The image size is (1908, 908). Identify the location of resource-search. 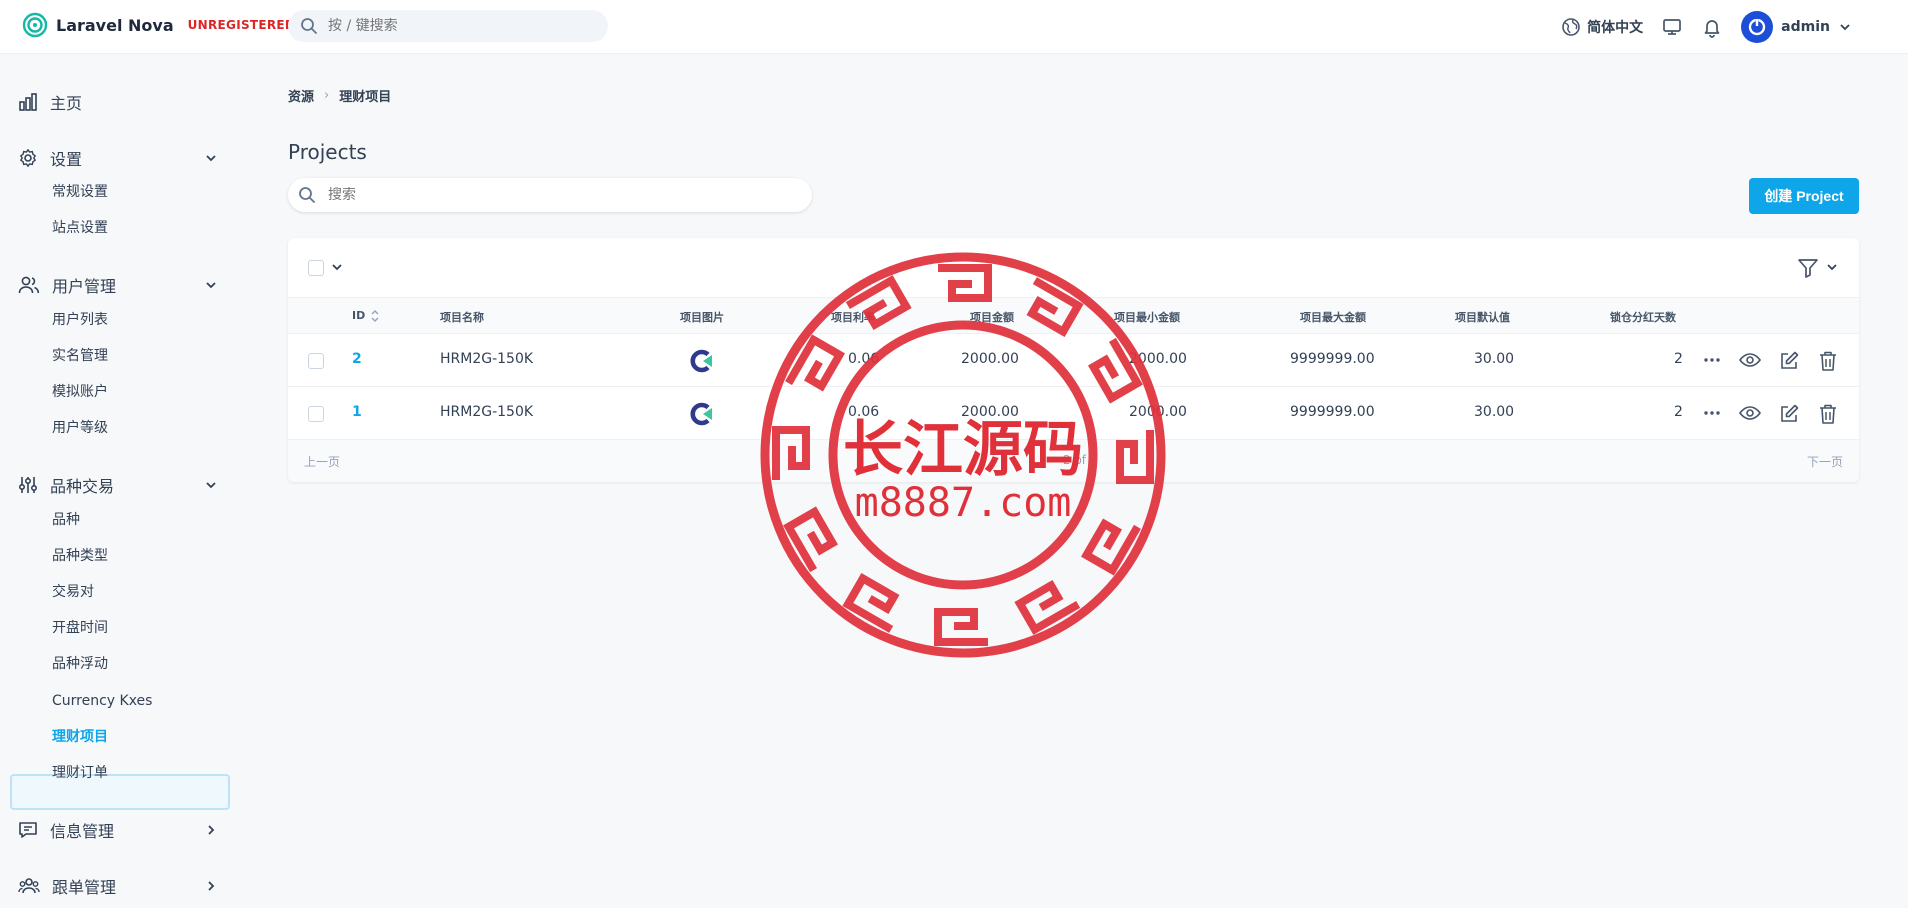
(550, 195).